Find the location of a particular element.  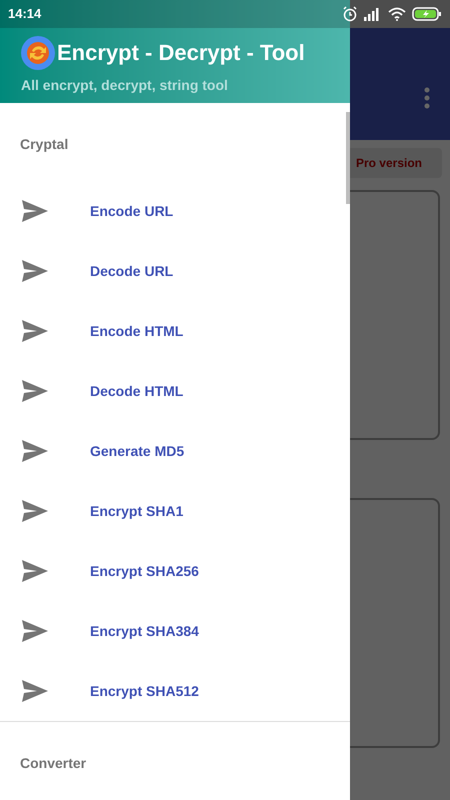

menu-item: Encode HTML is located at coordinates (175, 331).